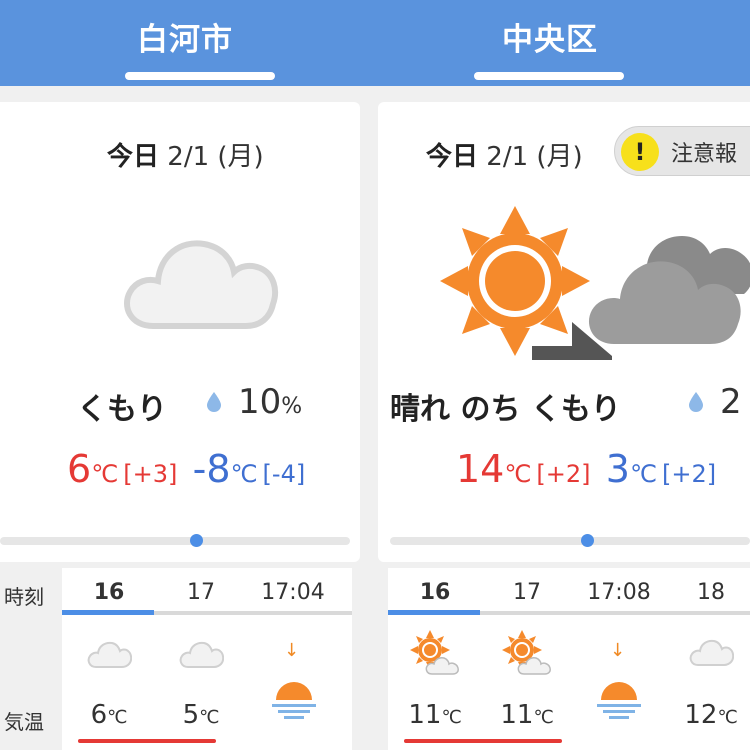 Image resolution: width=750 pixels, height=750 pixels. Describe the element at coordinates (563, 474) in the screenshot. I see `max-temp-diff: [+2]` at that location.